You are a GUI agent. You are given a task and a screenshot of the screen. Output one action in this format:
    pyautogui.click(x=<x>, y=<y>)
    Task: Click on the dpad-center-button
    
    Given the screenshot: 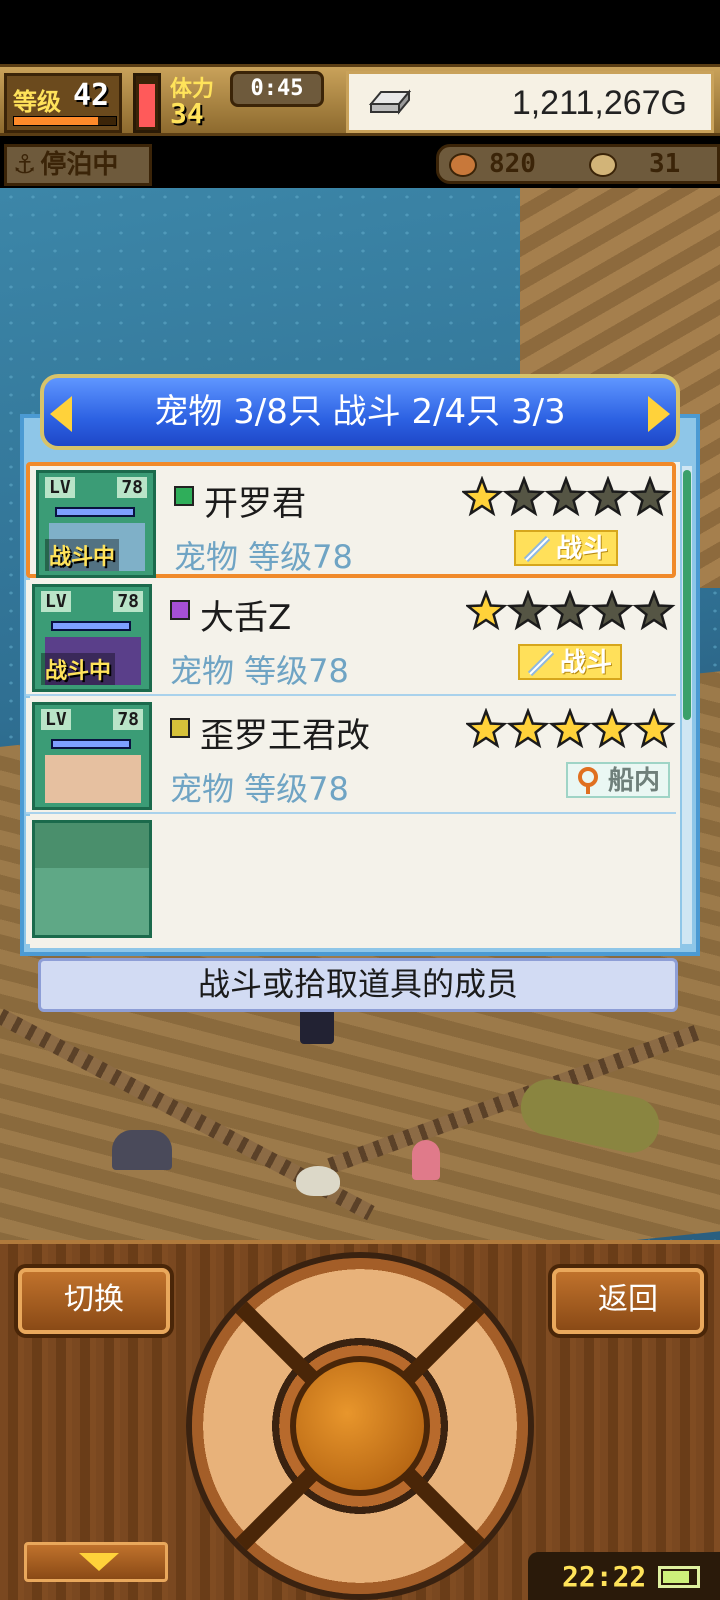 What is the action you would take?
    pyautogui.click(x=360, y=1426)
    